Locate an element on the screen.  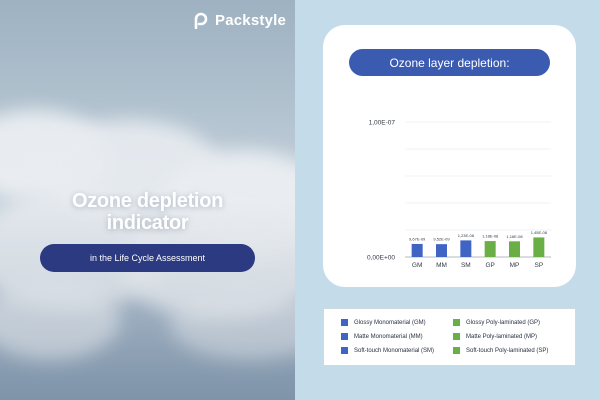
bar-value-label: 9,67E-09 is located at coordinates (417, 238).